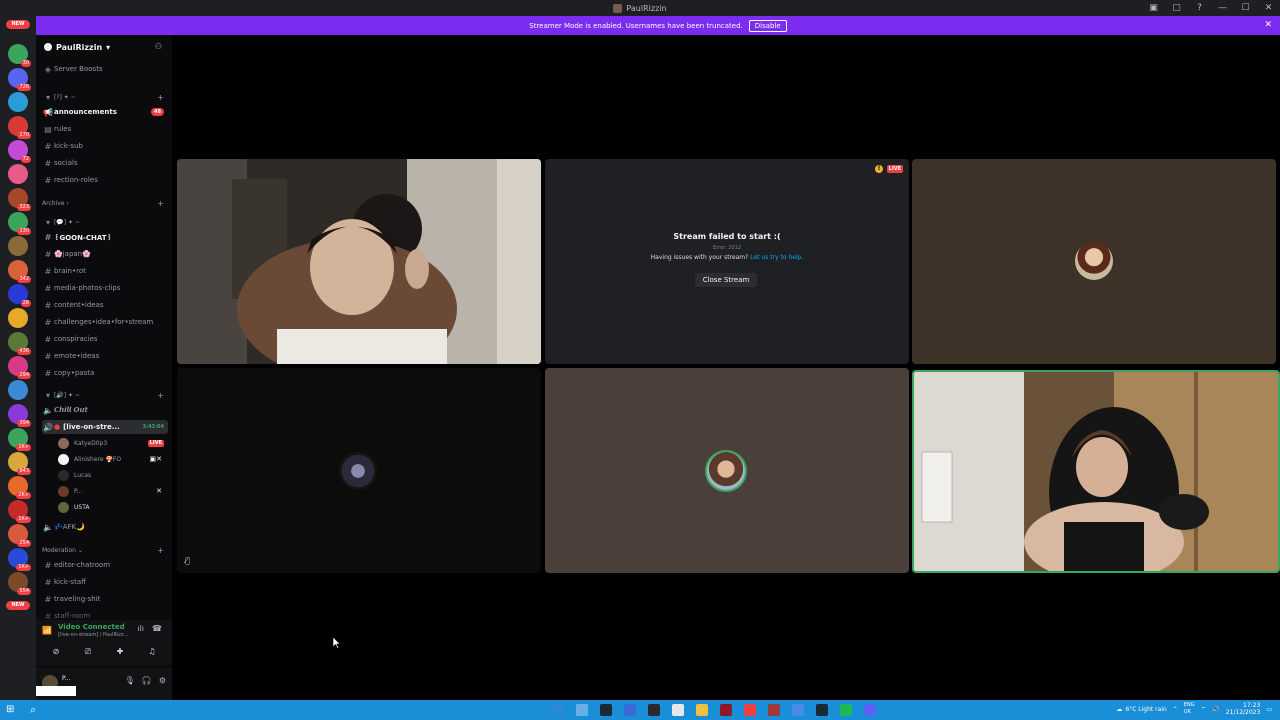 This screenshot has width=1280, height=720. Describe the element at coordinates (113, 443) in the screenshot. I see `voice-user: KatyeD0p3 LIVE` at that location.